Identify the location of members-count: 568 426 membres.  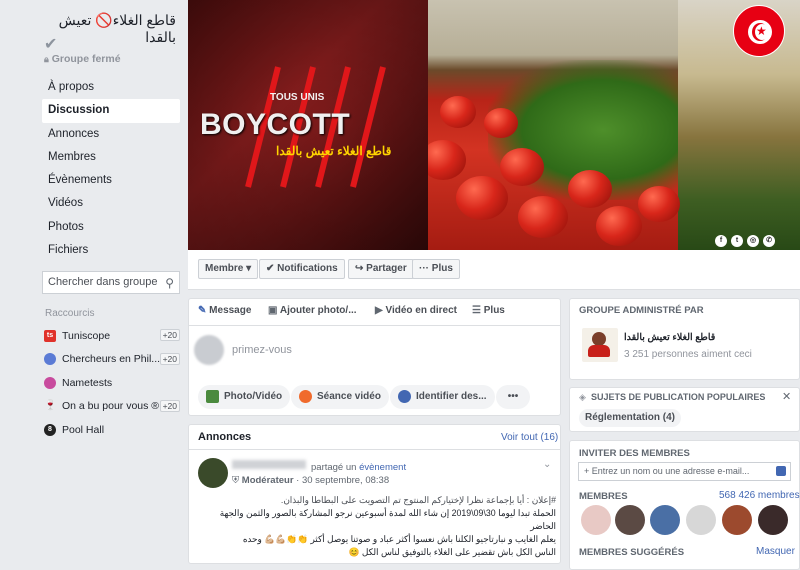
(759, 495).